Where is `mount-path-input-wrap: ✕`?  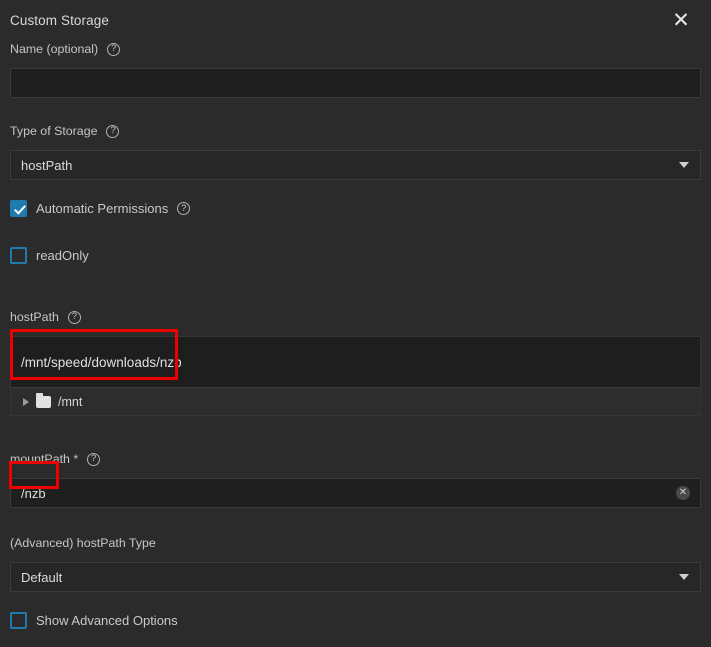
mount-path-input-wrap: ✕ is located at coordinates (355, 493).